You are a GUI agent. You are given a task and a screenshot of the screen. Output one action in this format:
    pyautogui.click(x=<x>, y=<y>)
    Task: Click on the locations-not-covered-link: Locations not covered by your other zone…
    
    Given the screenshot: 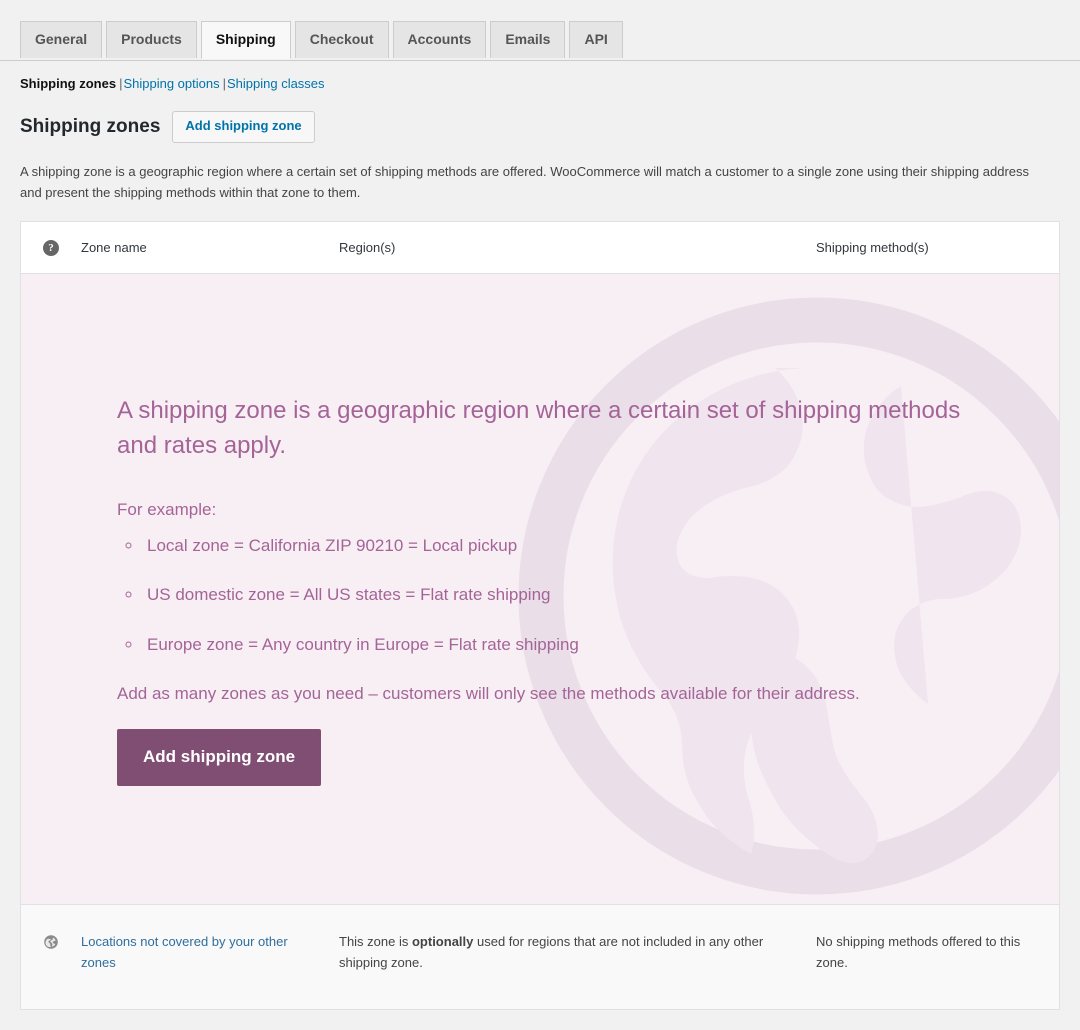 What is the action you would take?
    pyautogui.click(x=184, y=952)
    